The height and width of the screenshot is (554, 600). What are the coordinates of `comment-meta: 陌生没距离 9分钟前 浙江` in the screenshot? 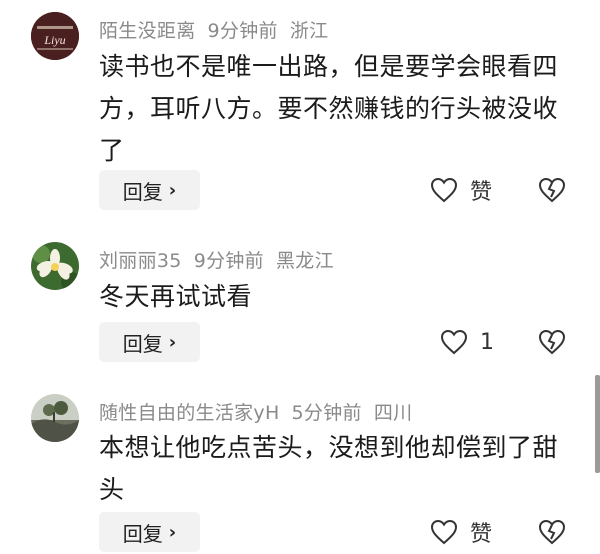 It's located at (219, 29).